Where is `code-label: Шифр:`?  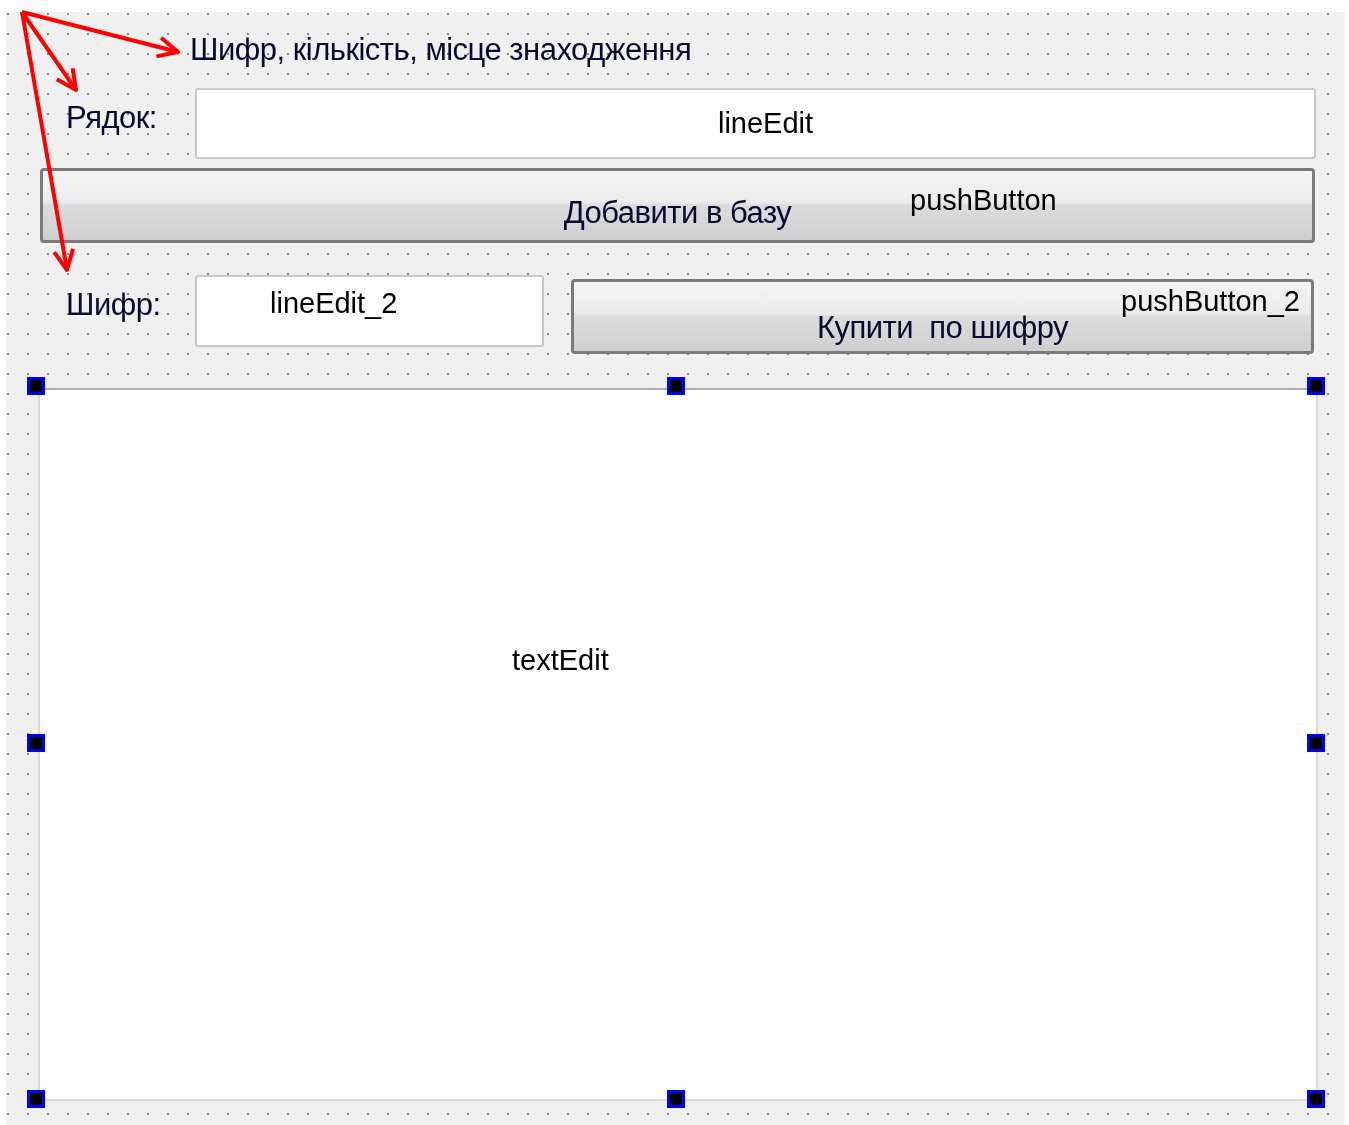
code-label: Шифр: is located at coordinates (114, 305).